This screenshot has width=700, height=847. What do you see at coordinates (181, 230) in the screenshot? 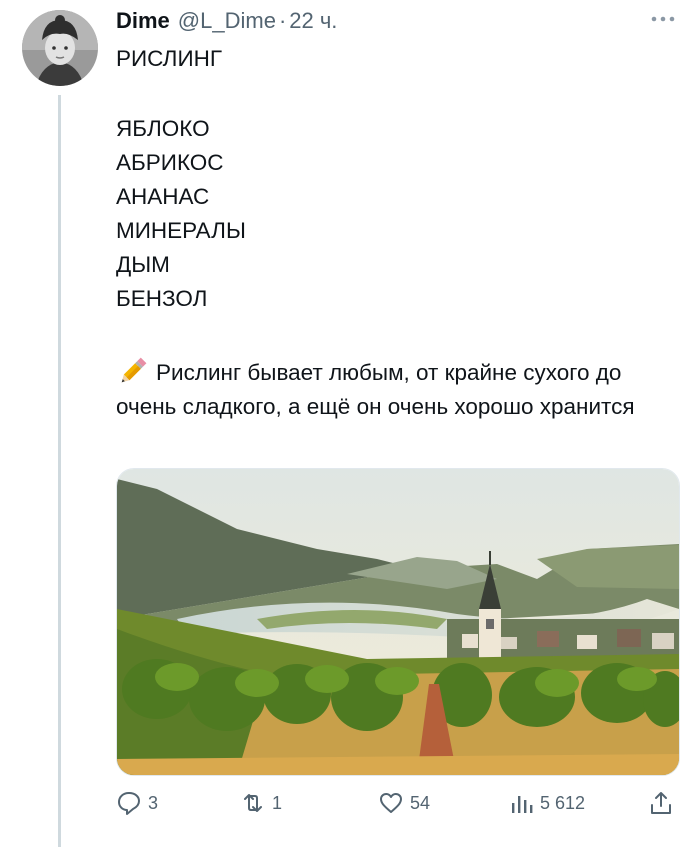
I see `note-item: МИНЕРАЛЫ` at bounding box center [181, 230].